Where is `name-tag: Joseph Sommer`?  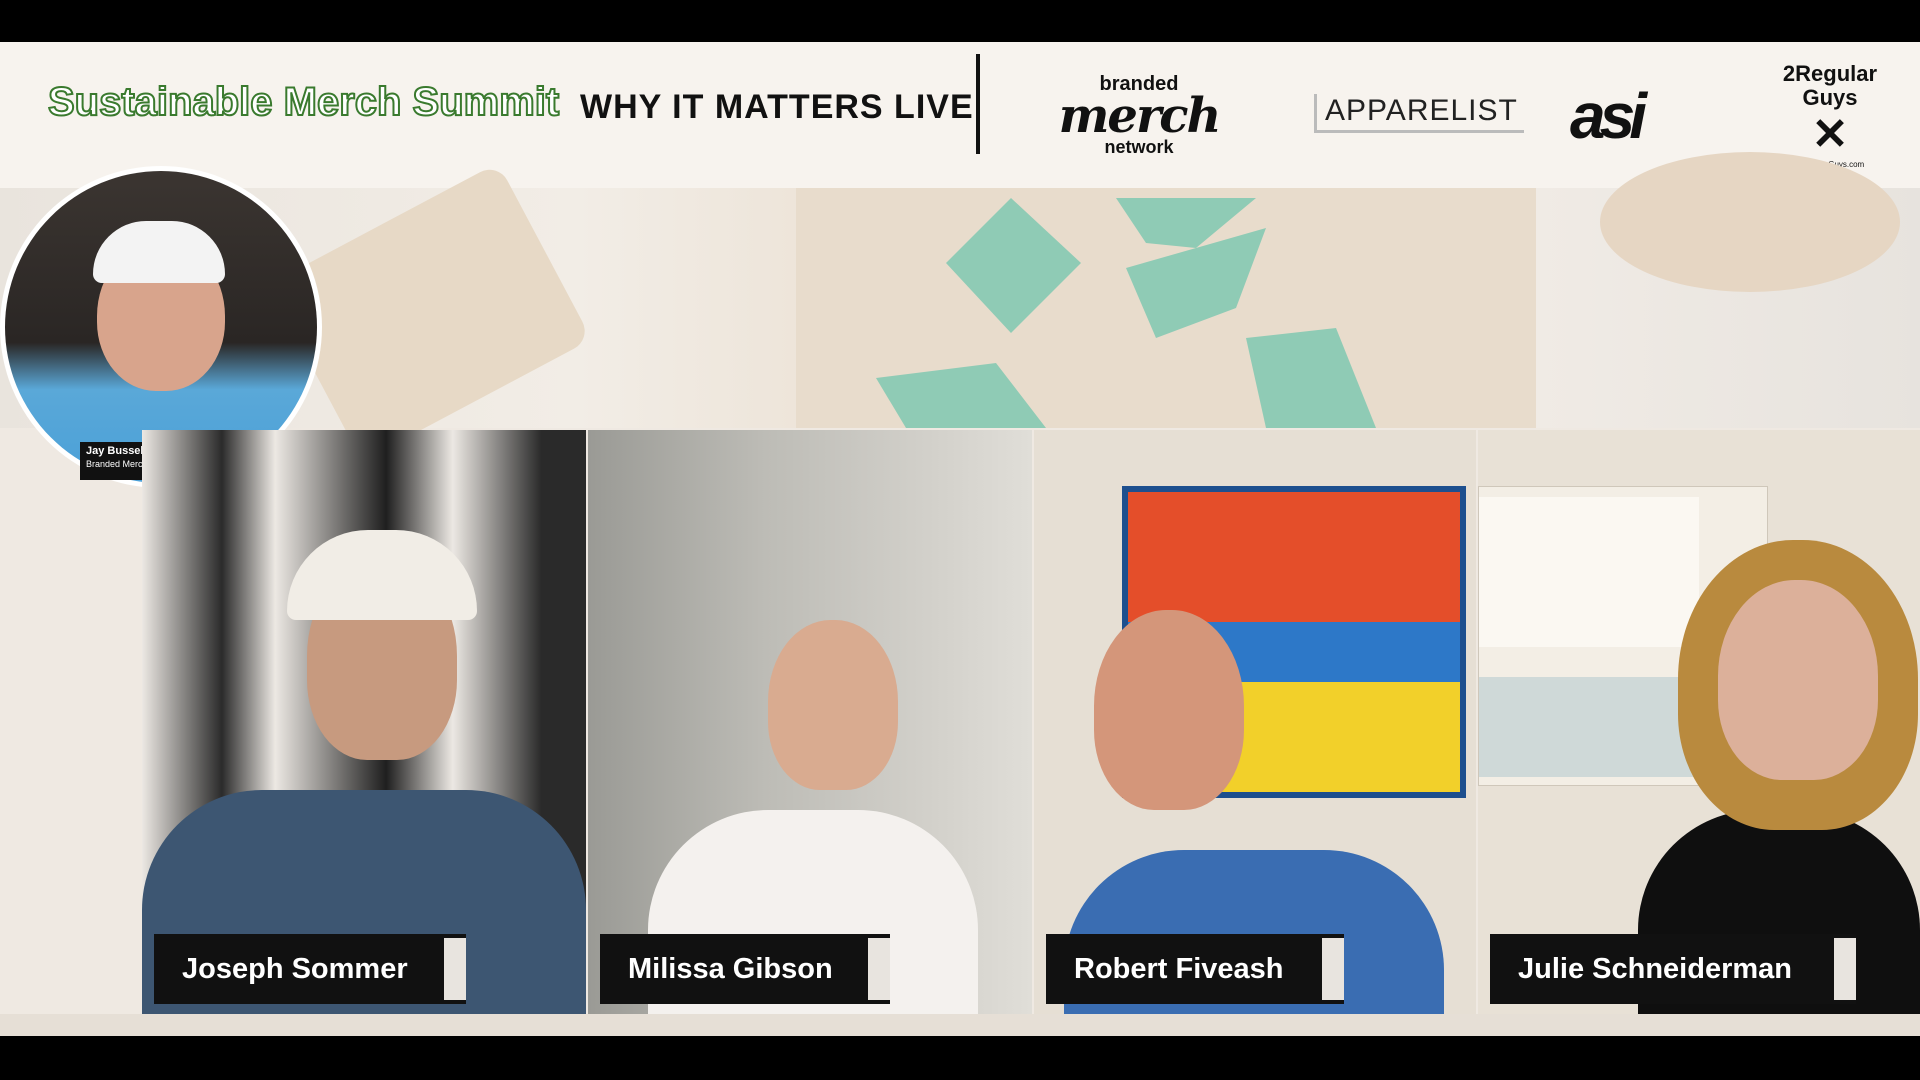
name-tag: Joseph Sommer is located at coordinates (310, 969).